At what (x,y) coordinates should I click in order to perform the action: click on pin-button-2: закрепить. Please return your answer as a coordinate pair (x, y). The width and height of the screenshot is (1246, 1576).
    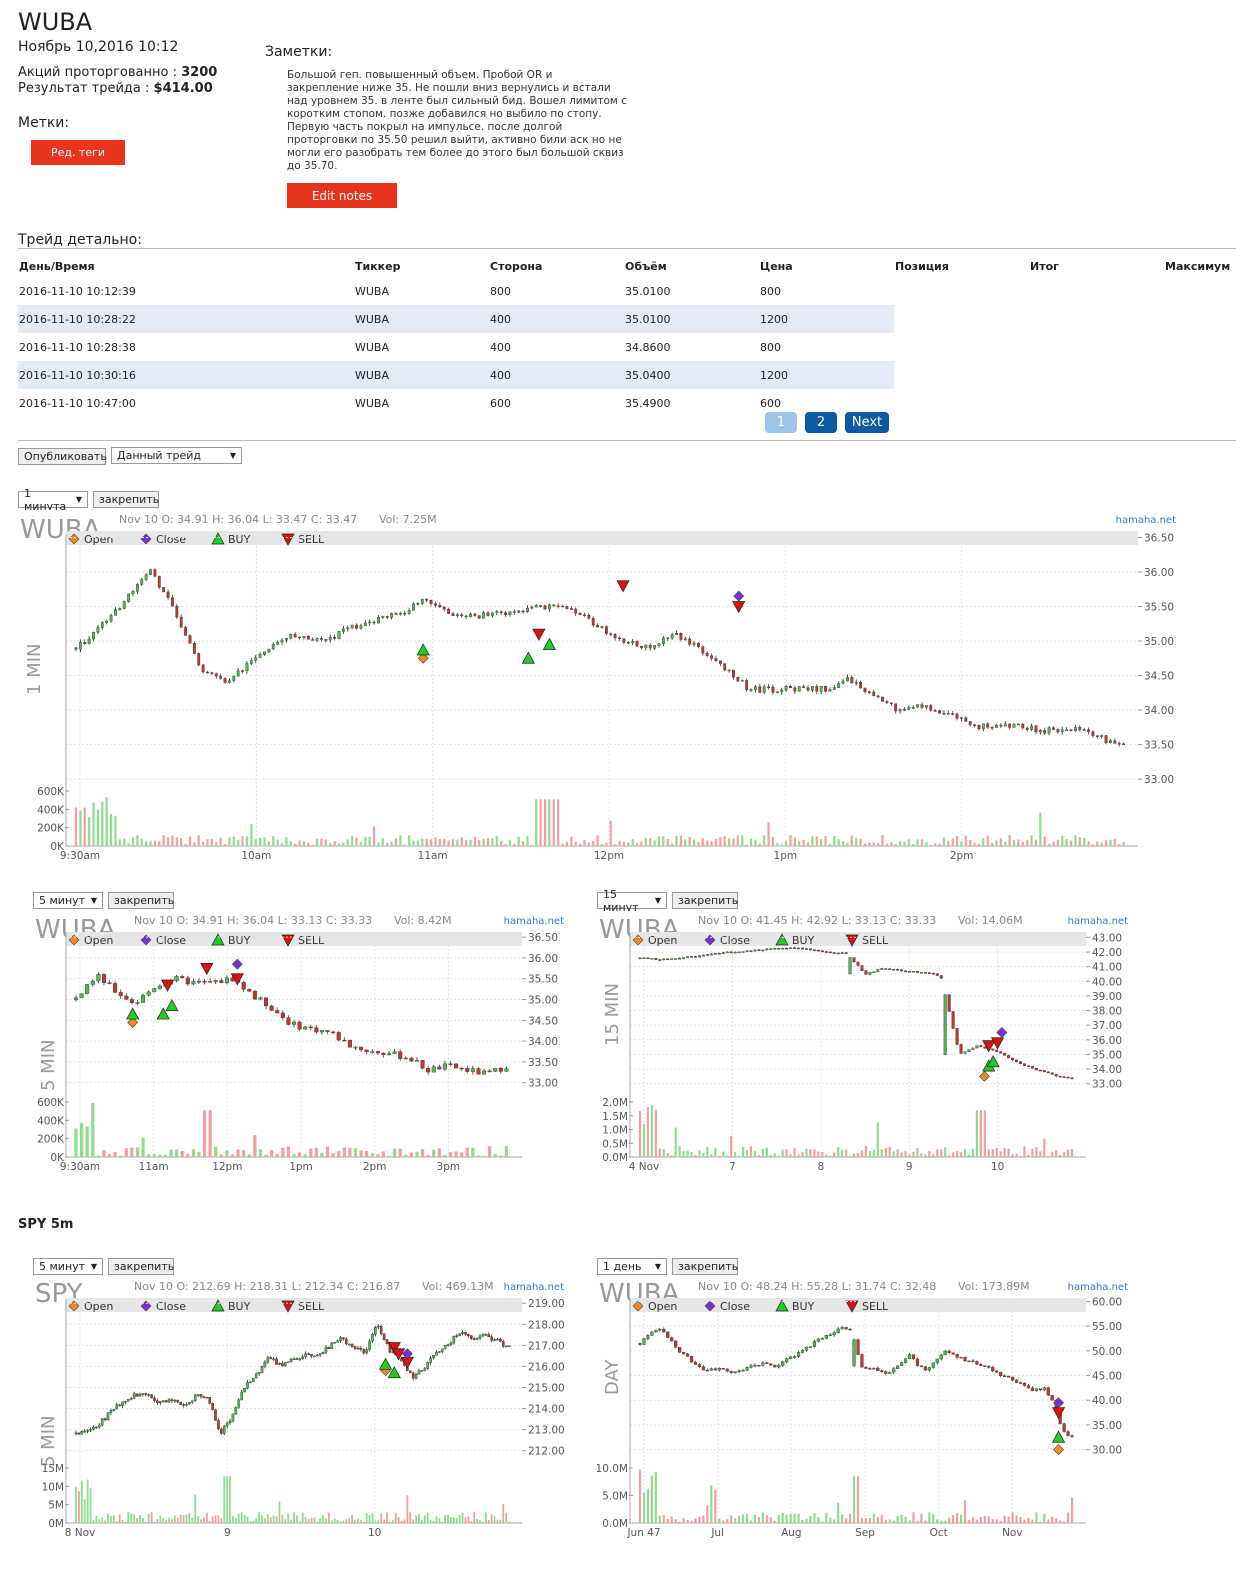
    Looking at the image, I should click on (141, 900).